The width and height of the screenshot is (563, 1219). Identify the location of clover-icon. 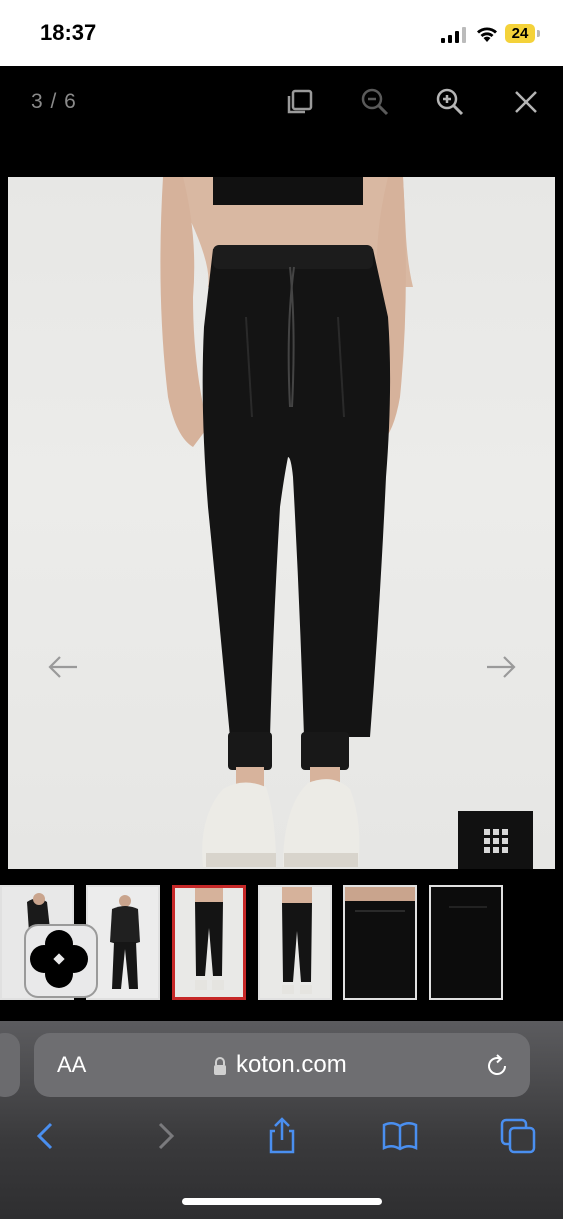
(59, 959).